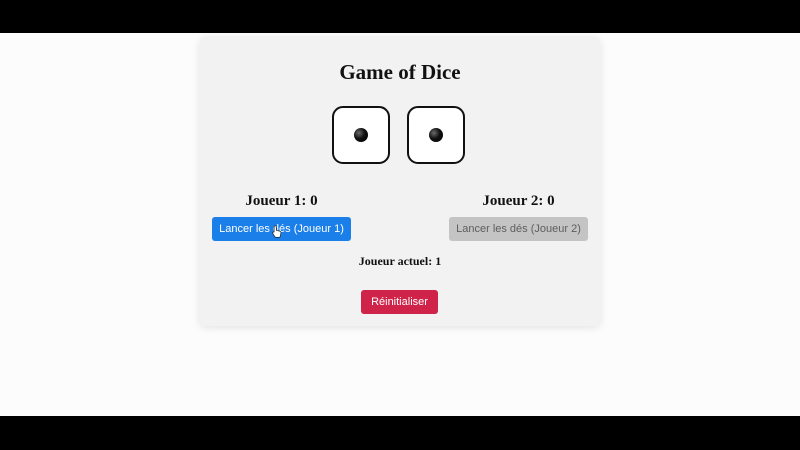  Describe the element at coordinates (518, 201) in the screenshot. I see `player-2-score: Joueur 2: 0` at that location.